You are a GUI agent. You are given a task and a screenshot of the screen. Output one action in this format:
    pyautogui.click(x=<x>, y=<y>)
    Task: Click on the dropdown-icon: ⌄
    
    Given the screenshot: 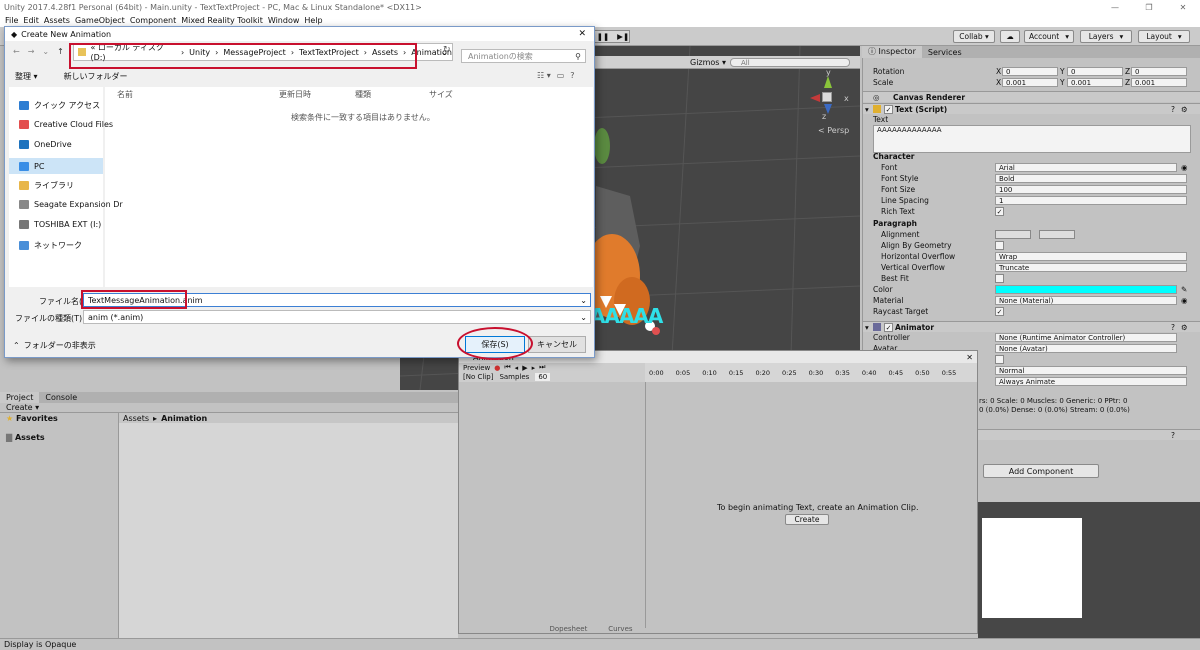 What is the action you would take?
    pyautogui.click(x=45, y=51)
    